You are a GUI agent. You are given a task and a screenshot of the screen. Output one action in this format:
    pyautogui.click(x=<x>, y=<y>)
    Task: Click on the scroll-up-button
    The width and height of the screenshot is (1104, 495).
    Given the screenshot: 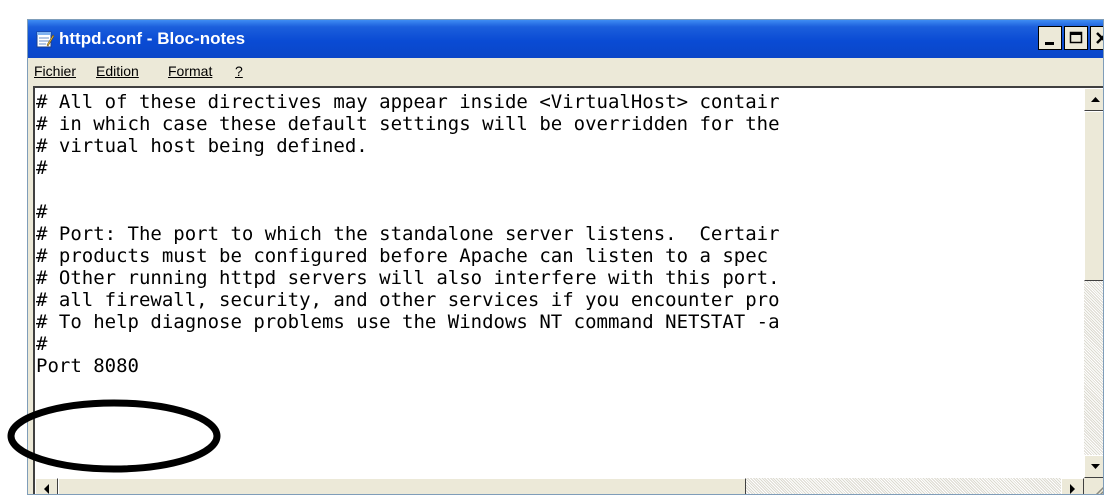 What is the action you would take?
    pyautogui.click(x=1093, y=99)
    